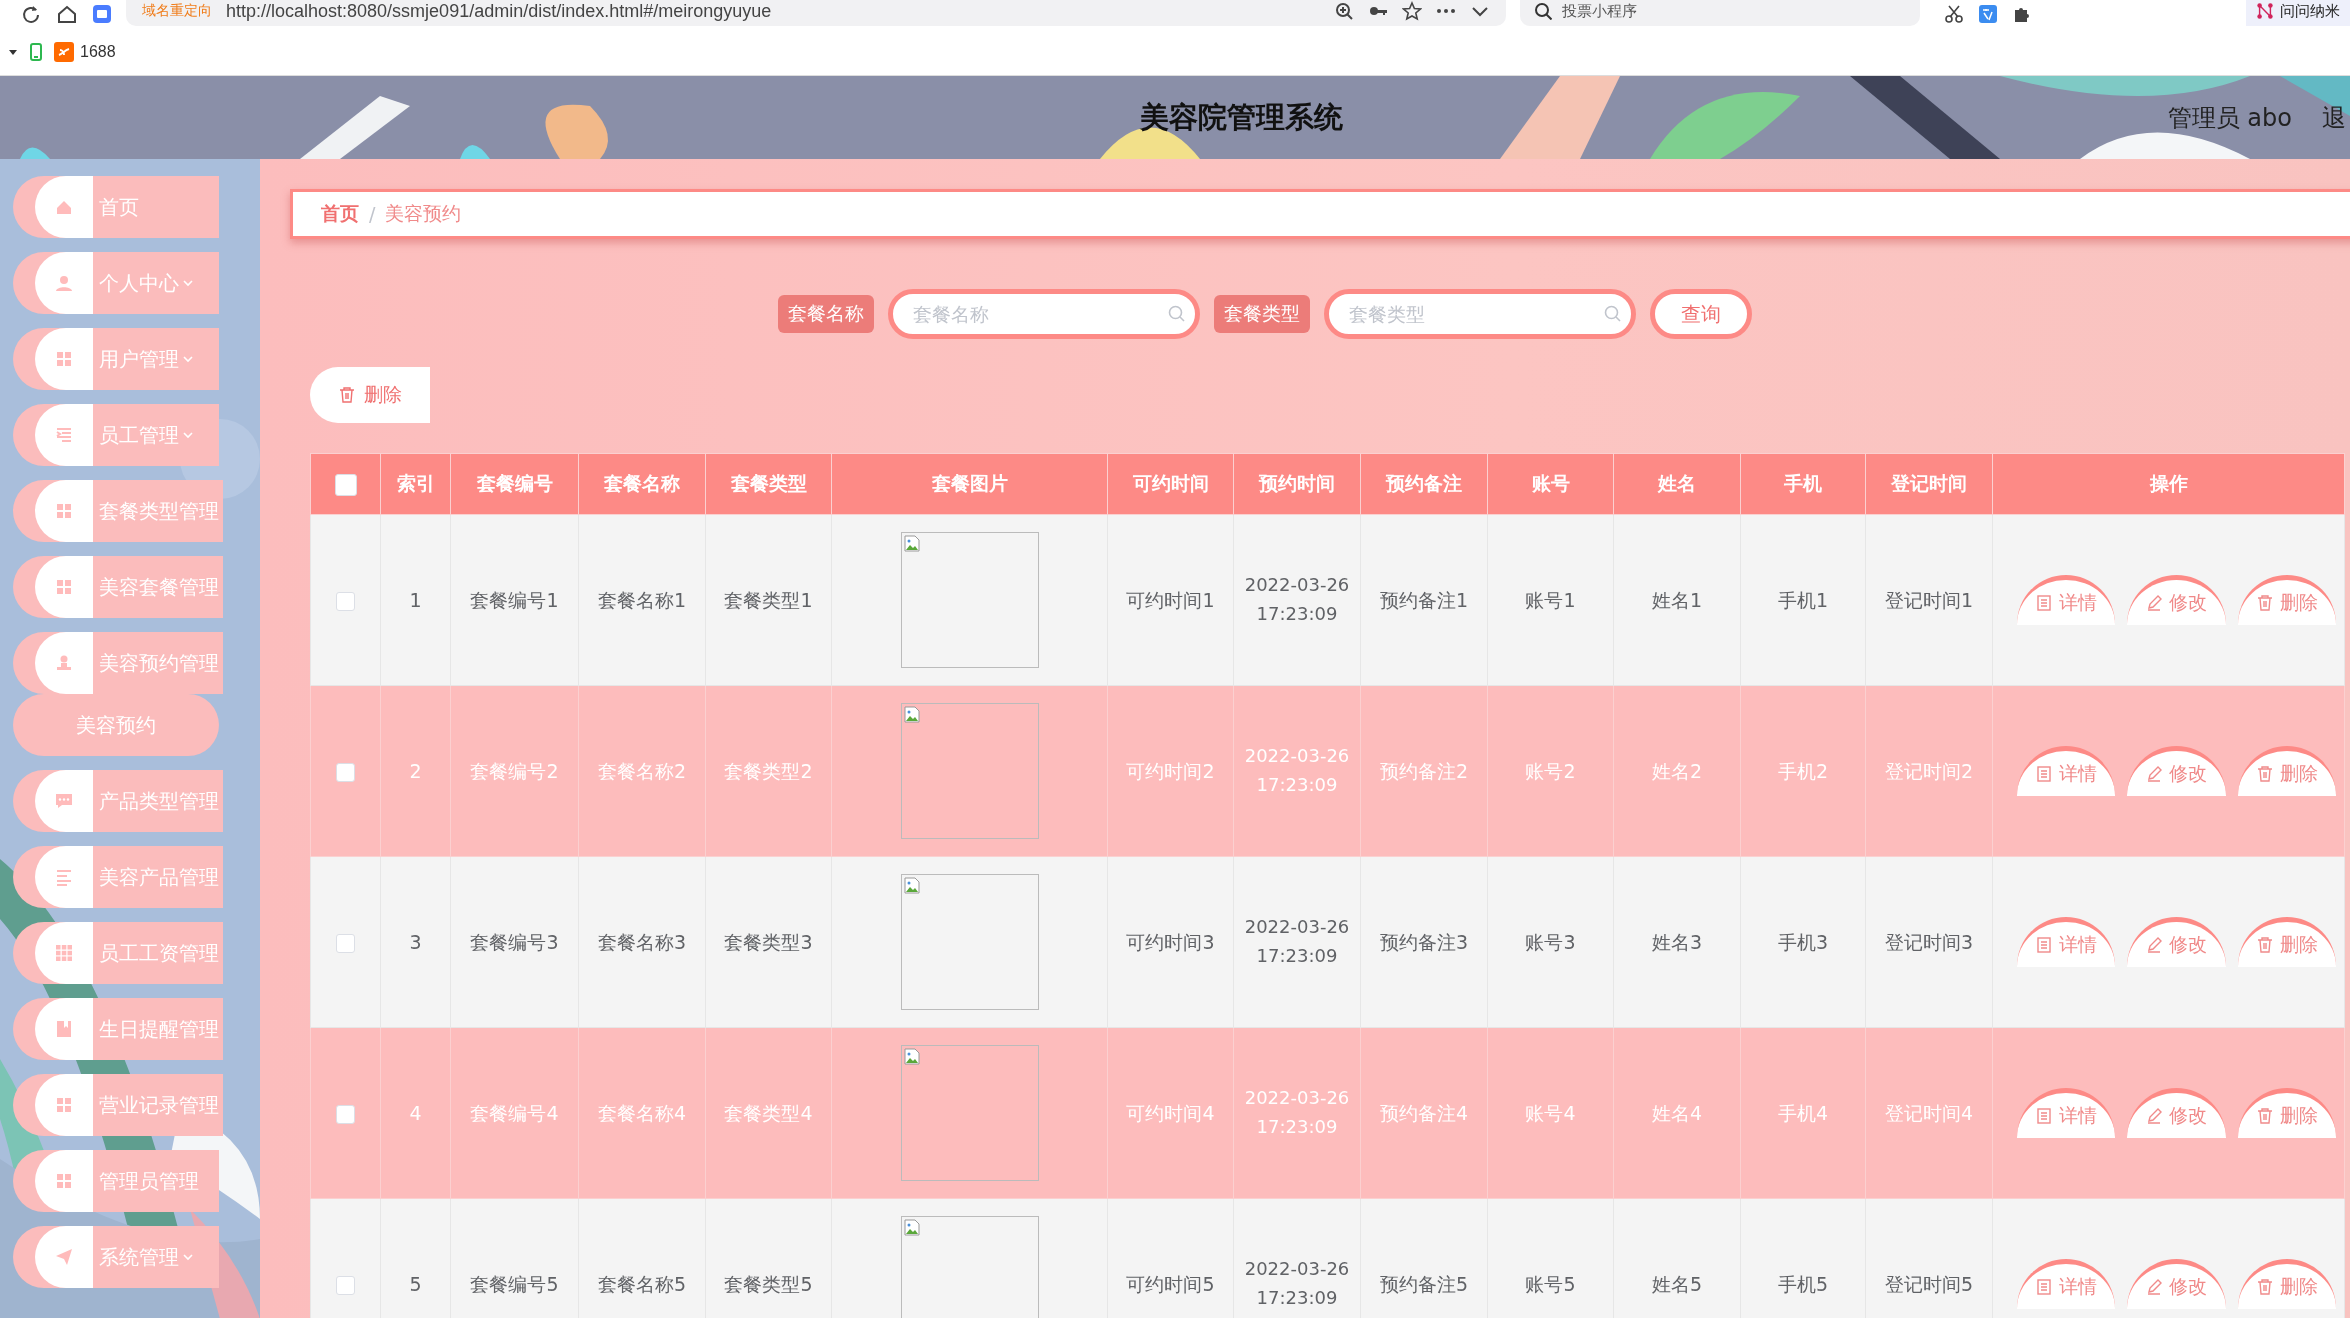 The image size is (2350, 1318). I want to click on table-cell: 预约备注2, so click(1424, 771).